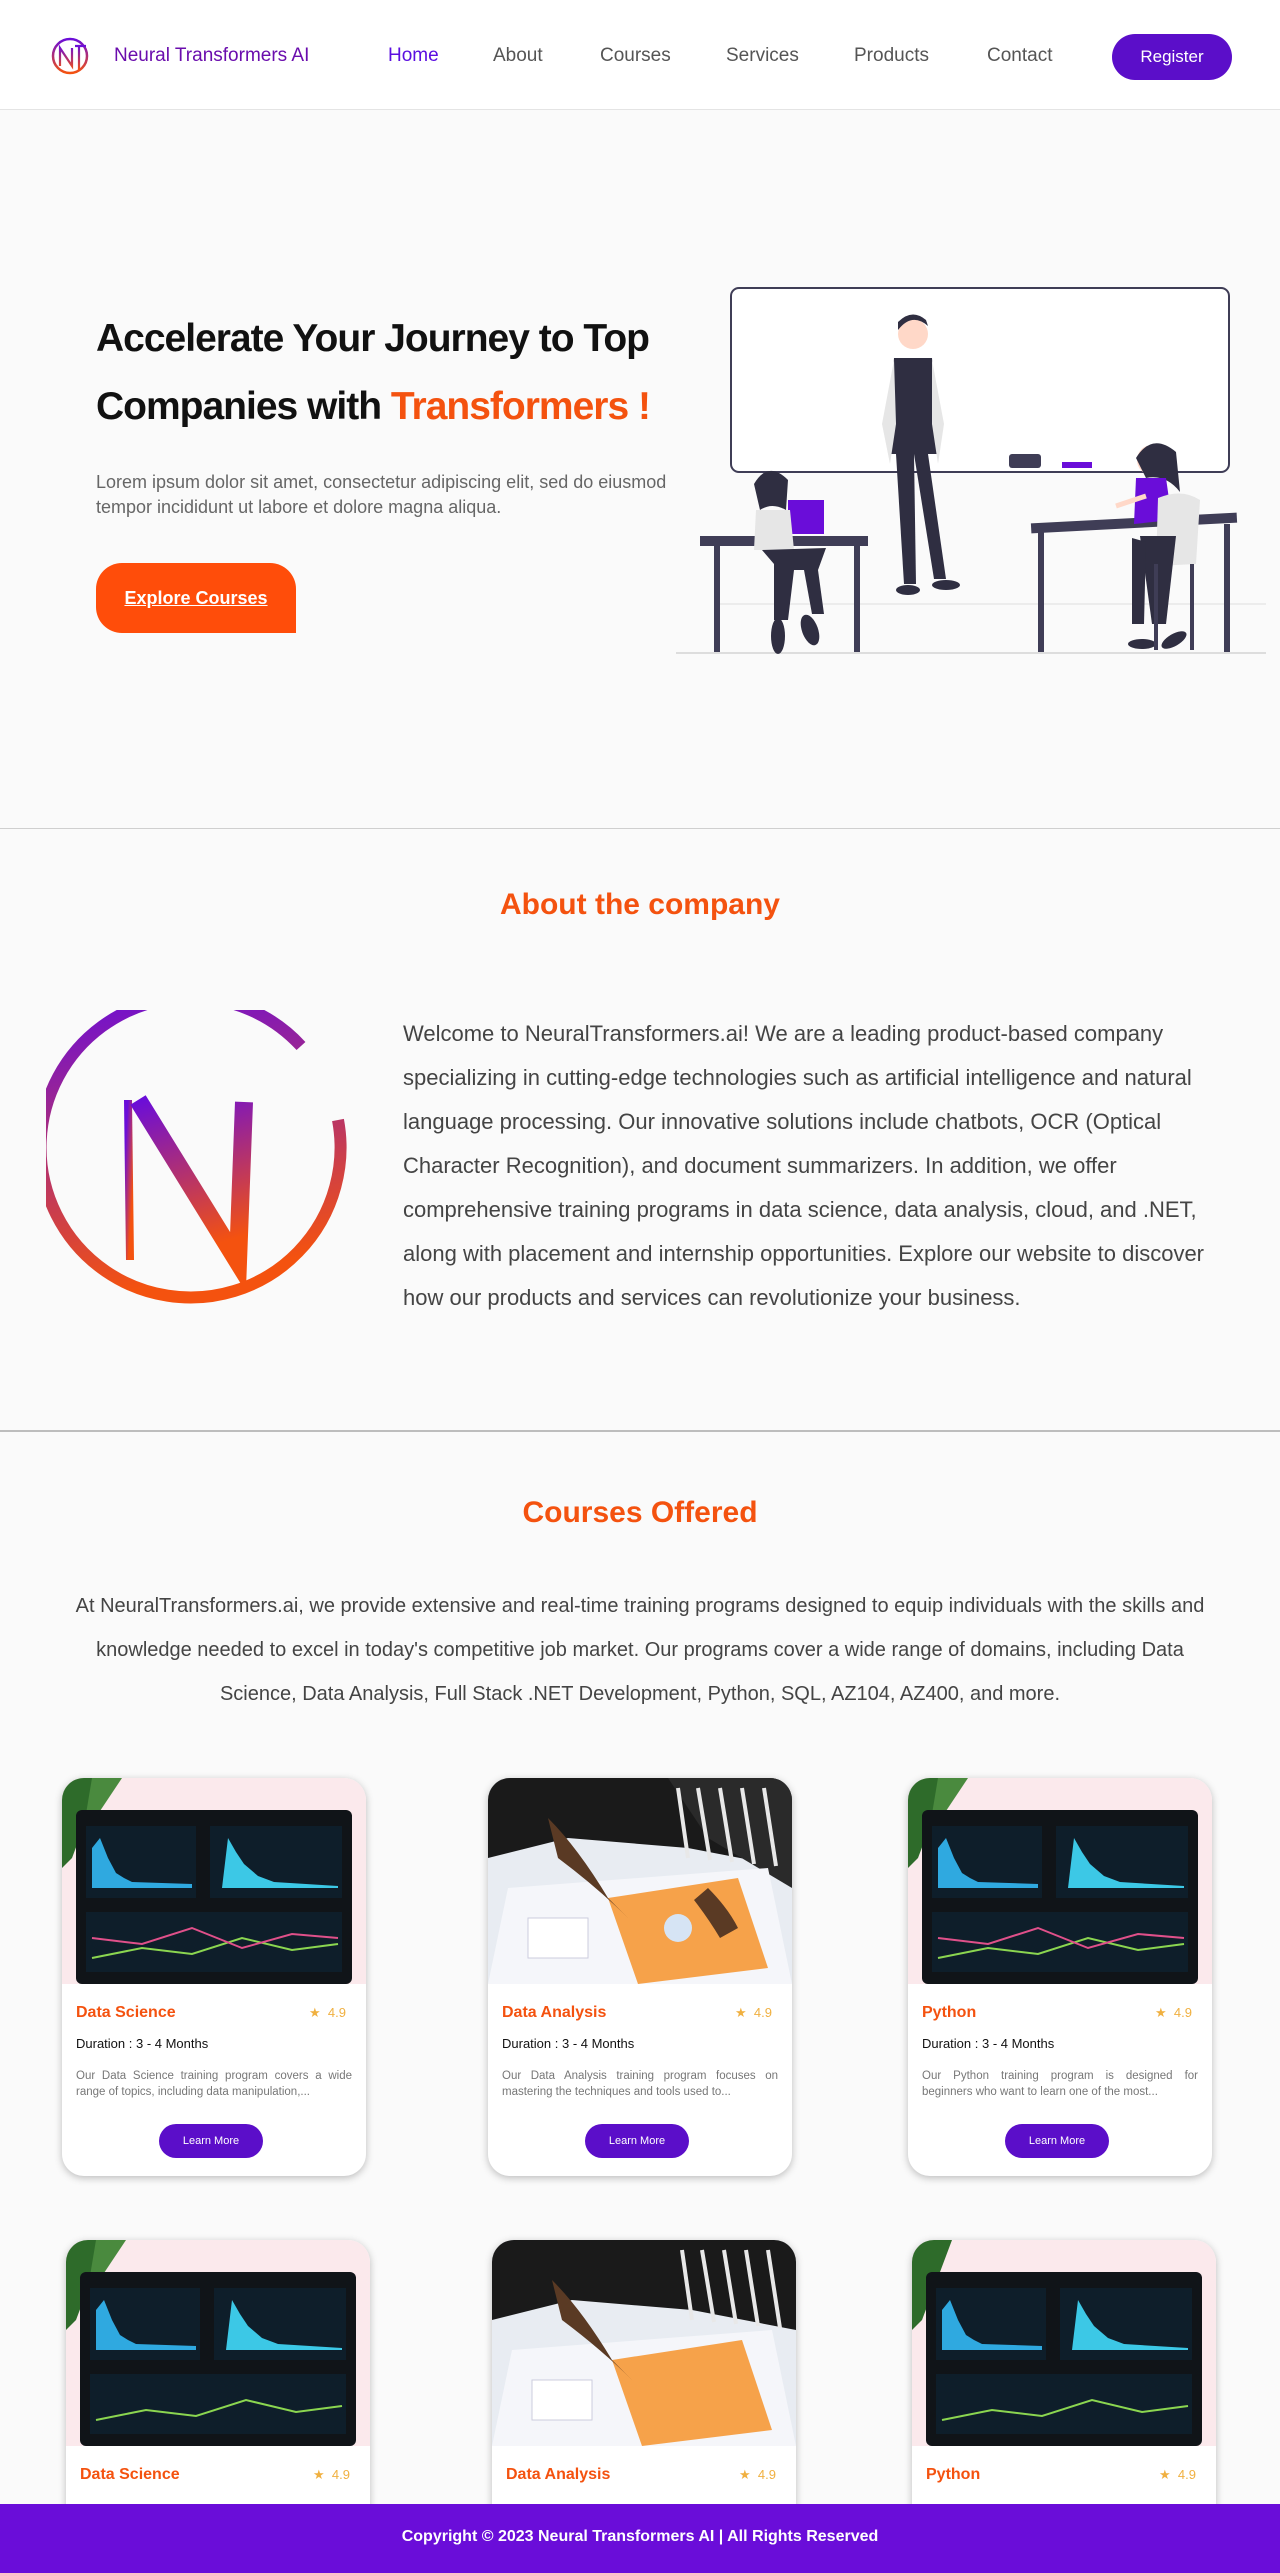 This screenshot has width=1280, height=2573. Describe the element at coordinates (1172, 57) in the screenshot. I see `register-button: Register` at that location.